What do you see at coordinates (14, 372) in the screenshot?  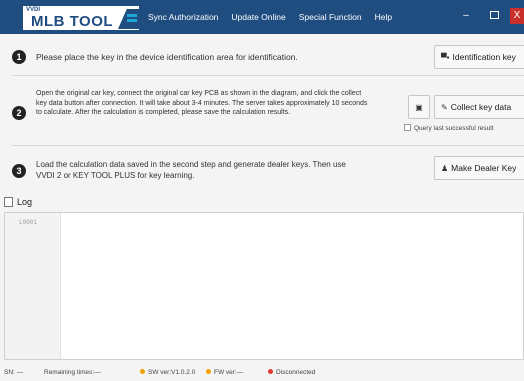 I see `serial-number: SN: —` at bounding box center [14, 372].